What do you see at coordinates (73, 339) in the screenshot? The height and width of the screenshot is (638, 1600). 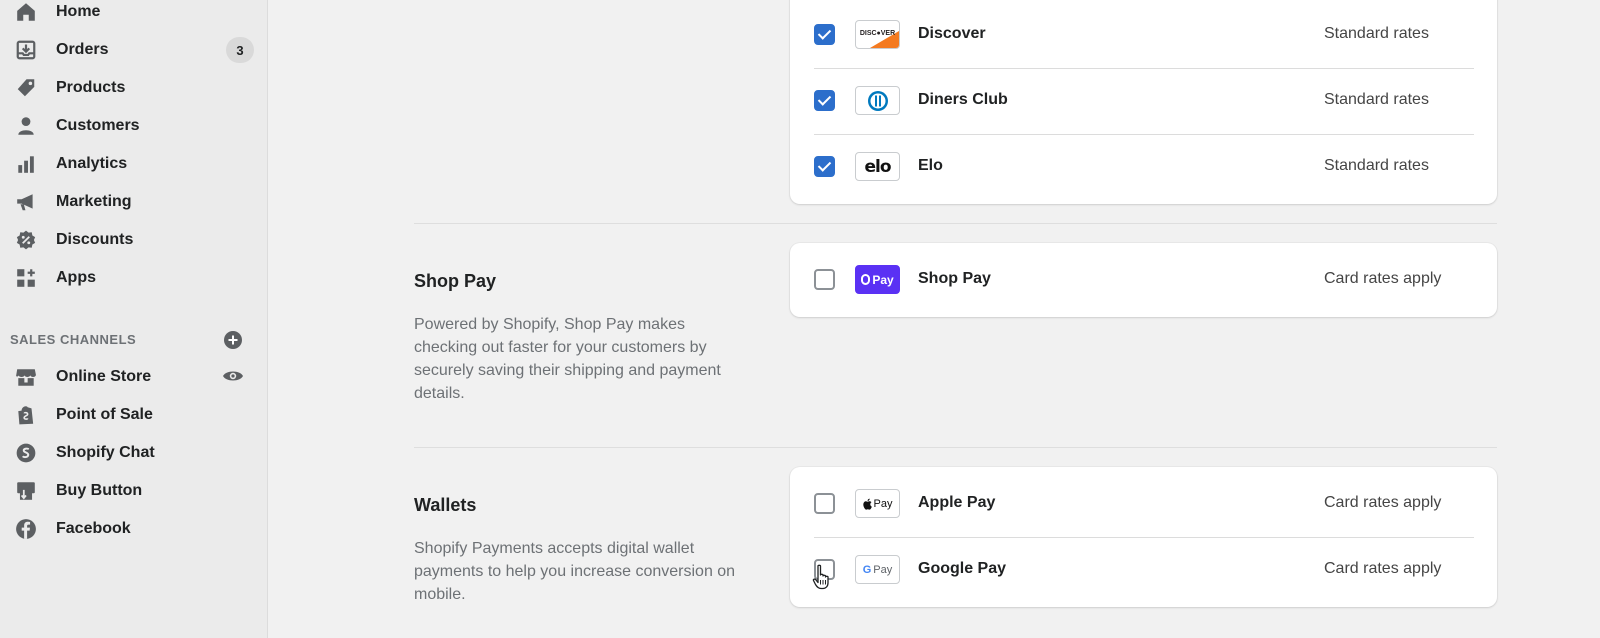 I see `sales-channels-heading: SALES CHANNELS` at bounding box center [73, 339].